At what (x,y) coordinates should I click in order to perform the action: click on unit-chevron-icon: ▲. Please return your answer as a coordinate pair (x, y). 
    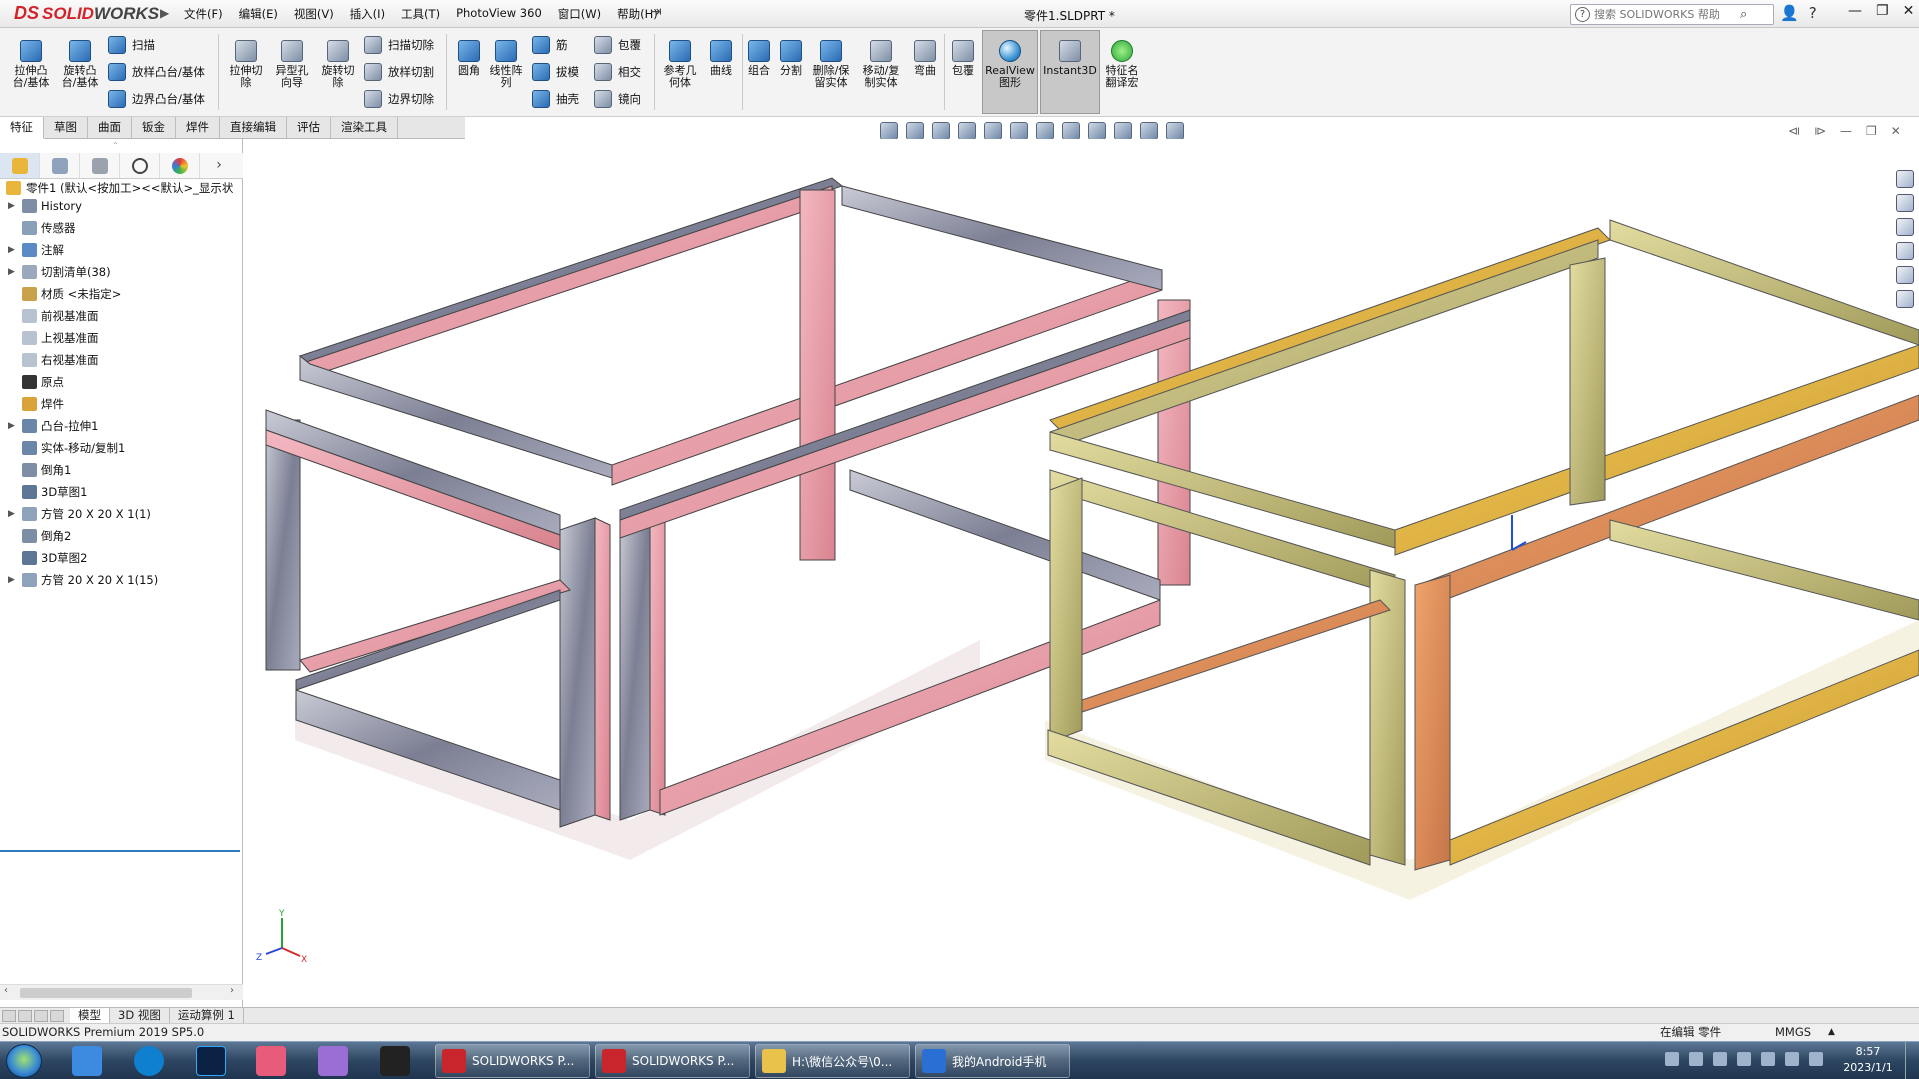
    Looking at the image, I should click on (1831, 1032).